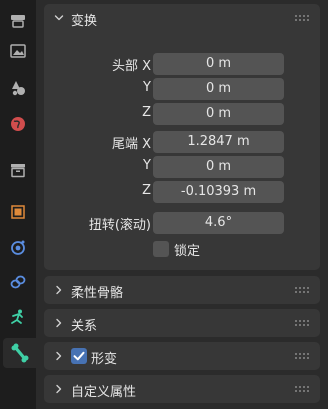 The height and width of the screenshot is (409, 328). I want to click on tab-constraint, so click(18, 282).